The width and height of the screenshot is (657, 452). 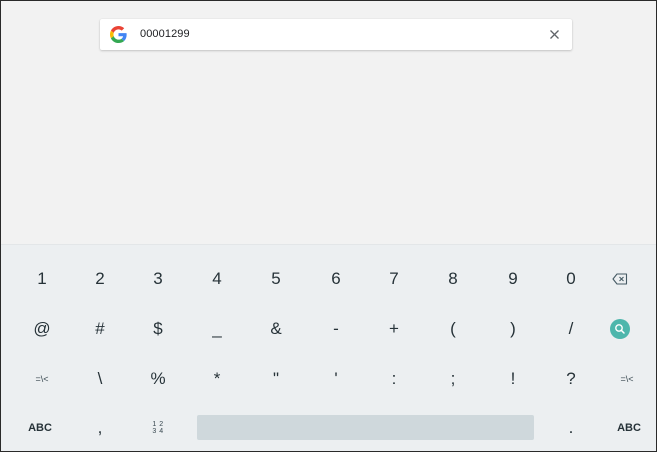 What do you see at coordinates (217, 379) in the screenshot?
I see `key-asterisk: *` at bounding box center [217, 379].